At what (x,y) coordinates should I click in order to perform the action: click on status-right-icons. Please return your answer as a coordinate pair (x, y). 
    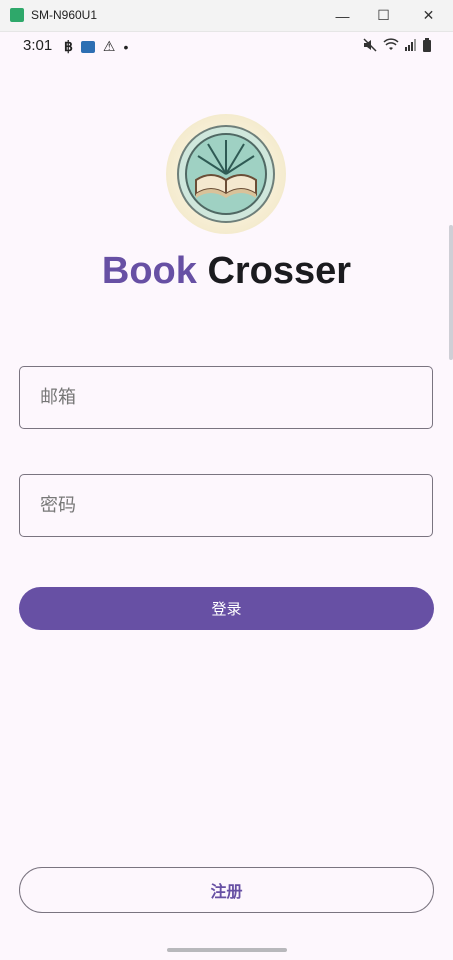
    Looking at the image, I should click on (397, 45).